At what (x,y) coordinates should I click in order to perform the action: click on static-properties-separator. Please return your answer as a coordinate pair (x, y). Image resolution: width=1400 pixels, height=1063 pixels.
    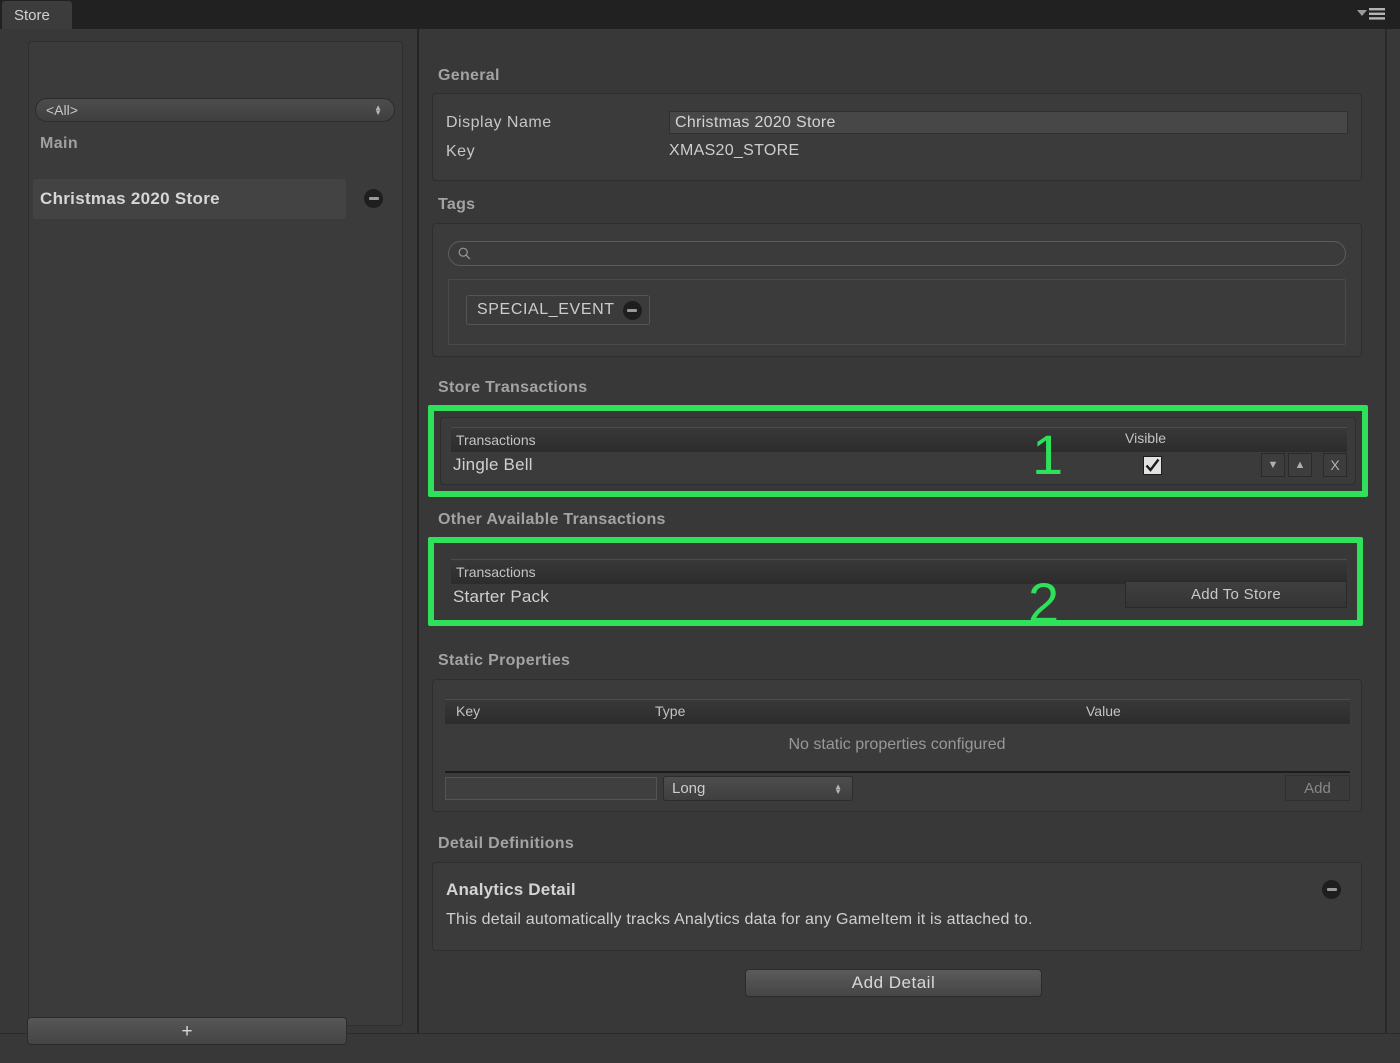
    Looking at the image, I should click on (897, 772).